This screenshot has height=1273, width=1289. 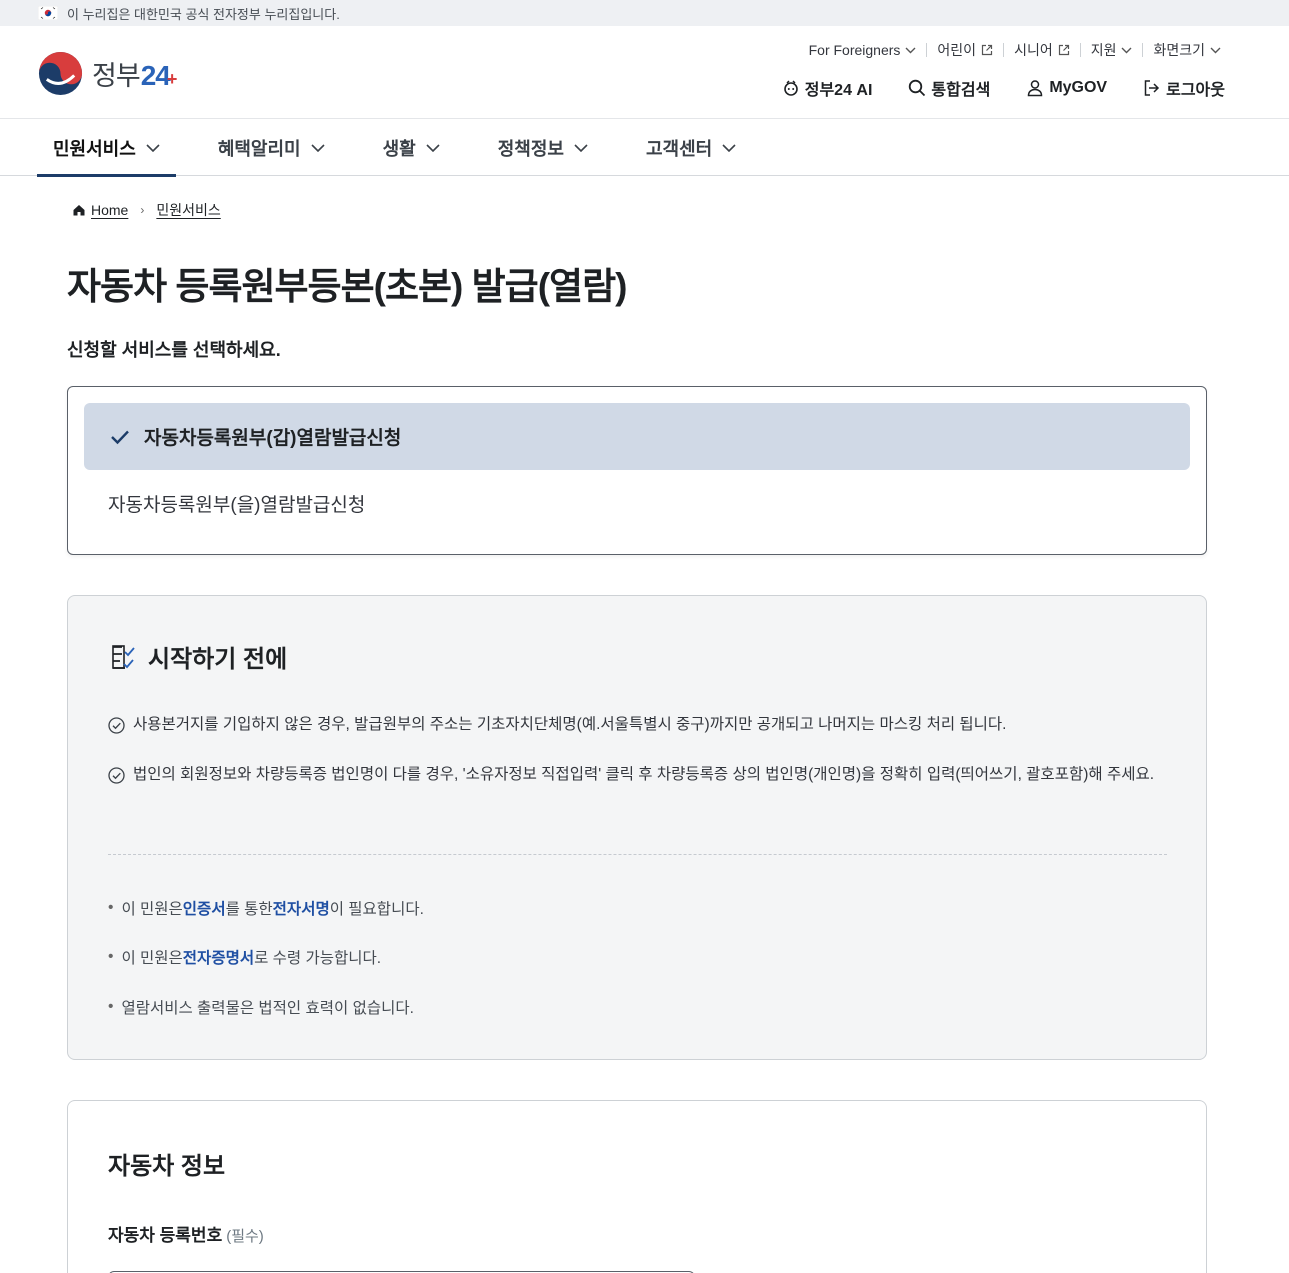 I want to click on vehicle-info-panel: 자동차 정보 자동차 등록번호 (필수), so click(x=637, y=1186).